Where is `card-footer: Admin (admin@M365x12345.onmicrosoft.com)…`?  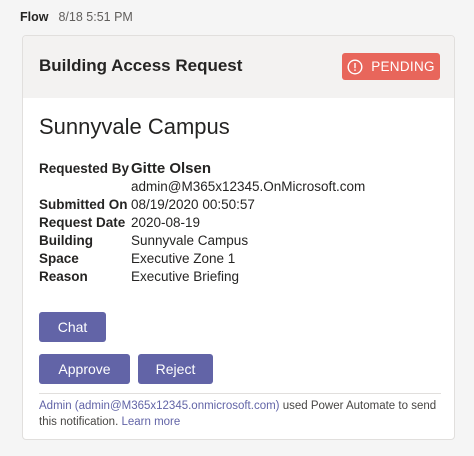
card-footer: Admin (admin@M365x12345.onmicrosoft.com)… is located at coordinates (239, 414).